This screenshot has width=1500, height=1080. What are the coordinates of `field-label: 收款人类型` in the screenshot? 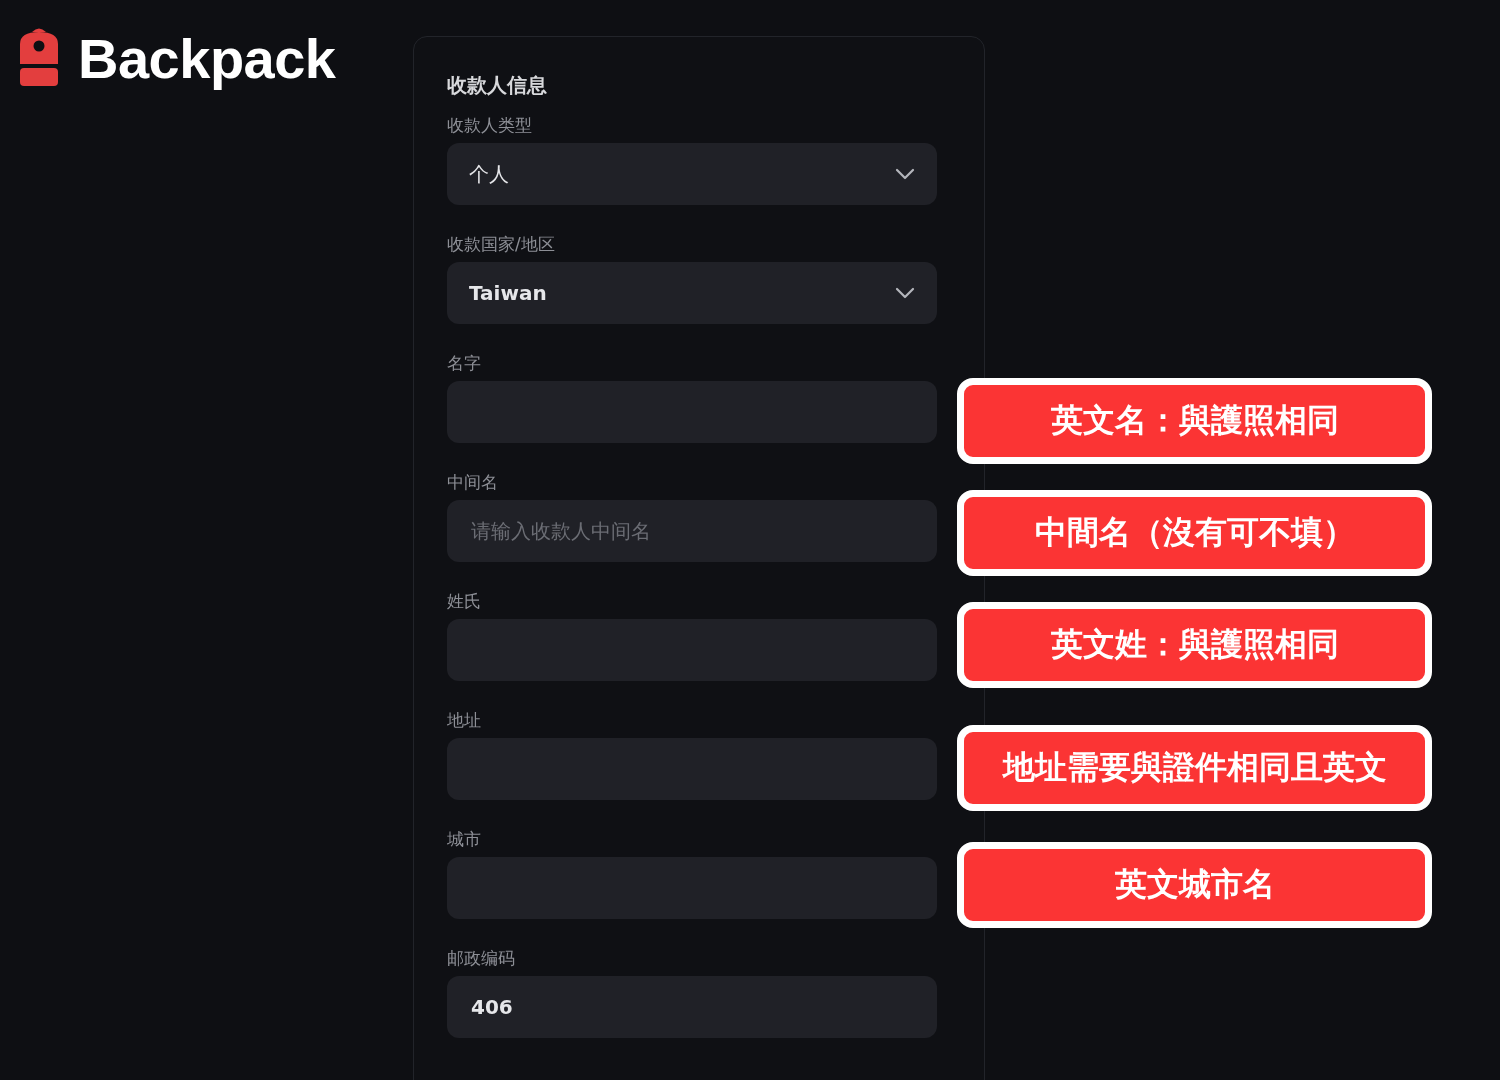 It's located at (489, 125).